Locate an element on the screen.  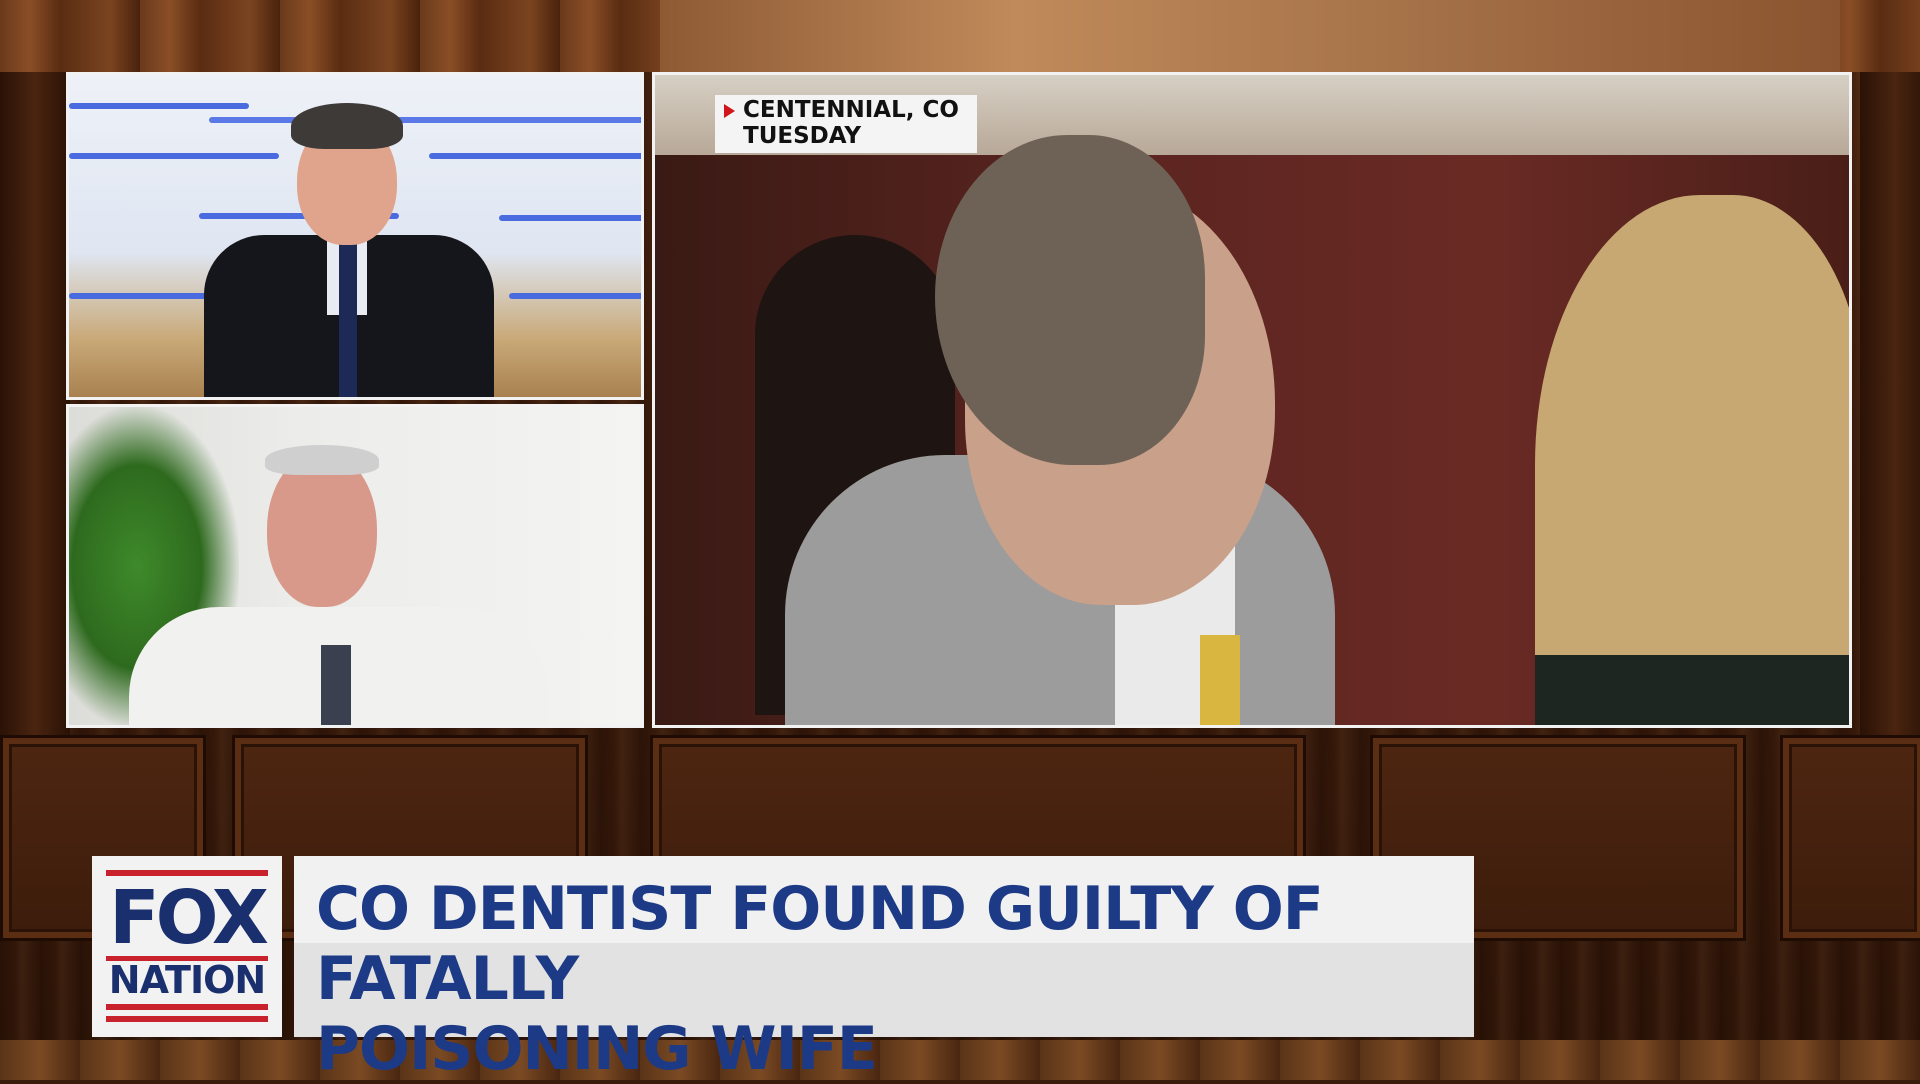
guest-video-frame is located at coordinates (355, 566).